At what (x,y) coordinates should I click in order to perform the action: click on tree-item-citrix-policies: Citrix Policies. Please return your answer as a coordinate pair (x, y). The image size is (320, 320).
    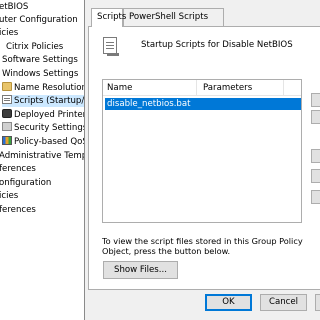
    Looking at the image, I should click on (34, 47).